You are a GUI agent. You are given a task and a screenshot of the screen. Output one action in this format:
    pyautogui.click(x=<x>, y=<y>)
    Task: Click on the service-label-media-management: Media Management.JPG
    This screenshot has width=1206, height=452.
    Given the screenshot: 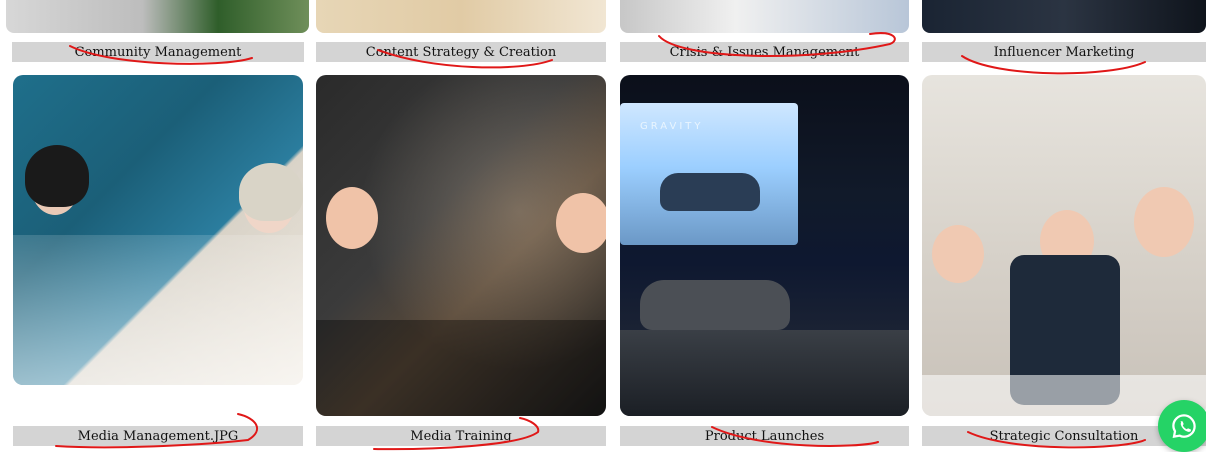 What is the action you would take?
    pyautogui.click(x=158, y=436)
    